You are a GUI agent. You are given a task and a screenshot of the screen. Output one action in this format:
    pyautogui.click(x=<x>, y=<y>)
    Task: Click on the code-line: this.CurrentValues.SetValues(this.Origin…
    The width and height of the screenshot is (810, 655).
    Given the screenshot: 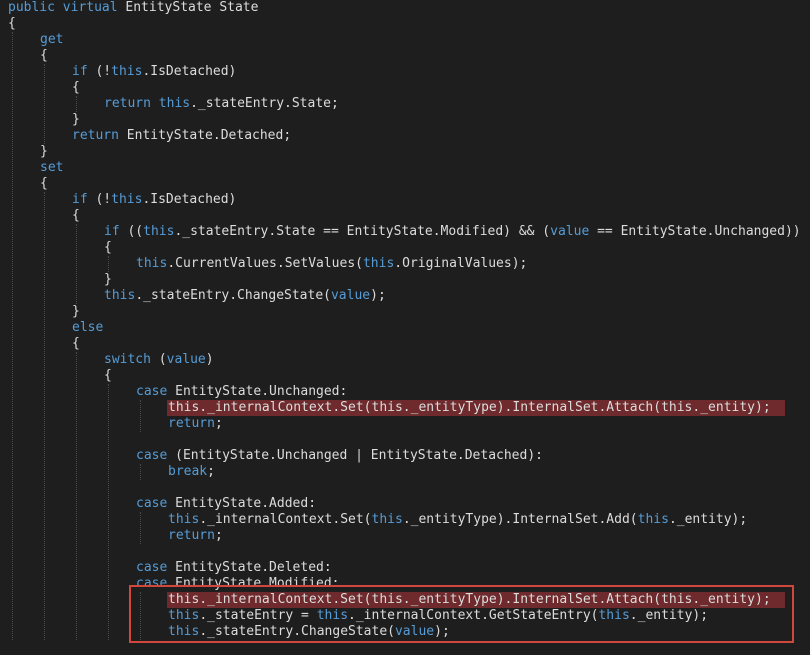 What is the action you would take?
    pyautogui.click(x=331, y=264)
    